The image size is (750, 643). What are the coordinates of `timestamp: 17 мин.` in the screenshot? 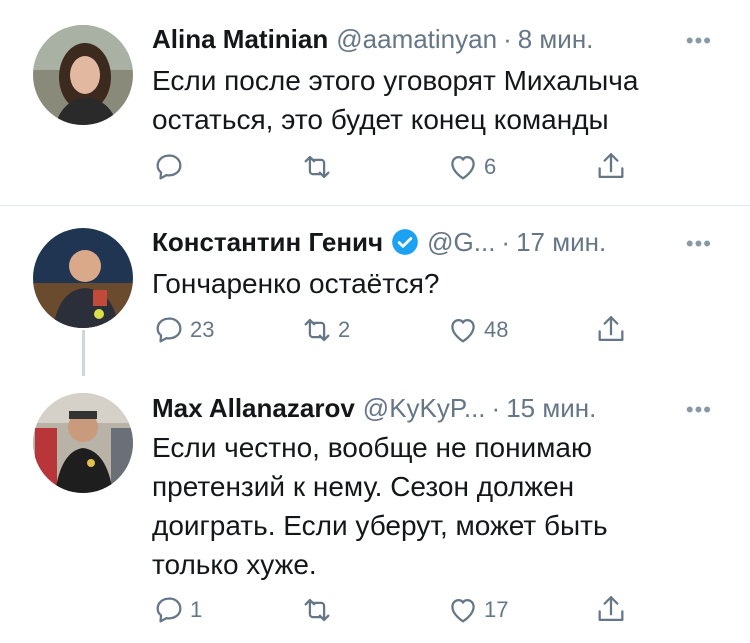 It's located at (561, 242).